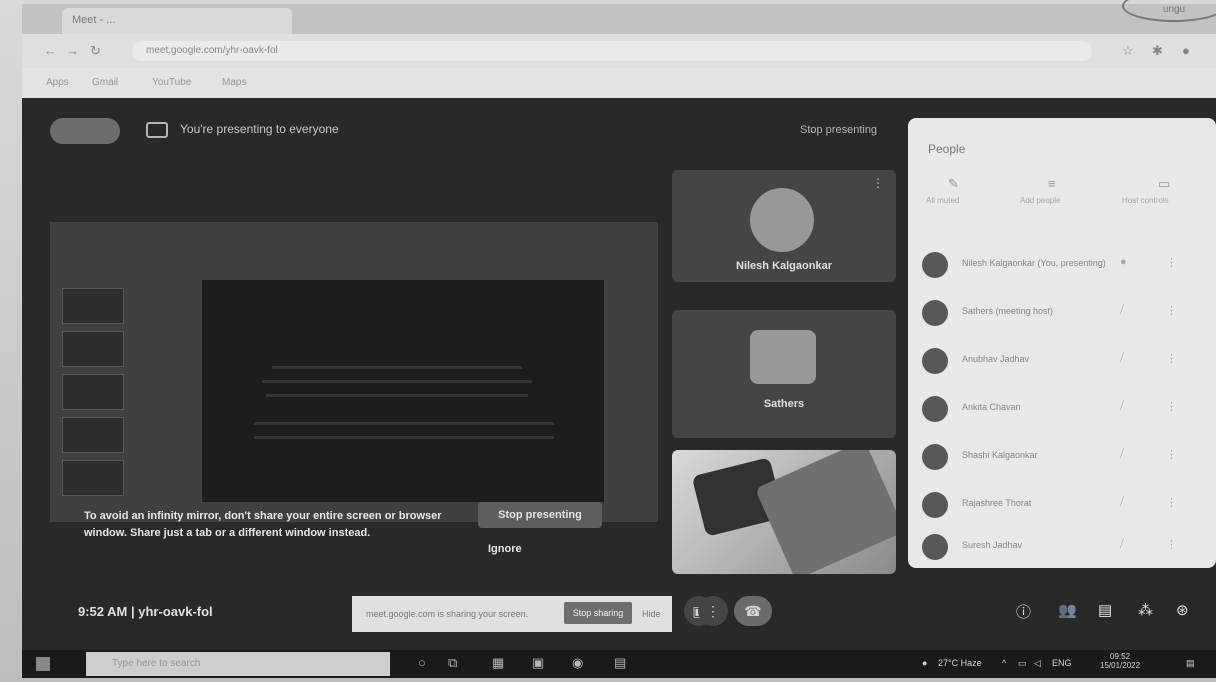  Describe the element at coordinates (175, 611) in the screenshot. I see `meeting-code: yhr-oavk-fol` at that location.